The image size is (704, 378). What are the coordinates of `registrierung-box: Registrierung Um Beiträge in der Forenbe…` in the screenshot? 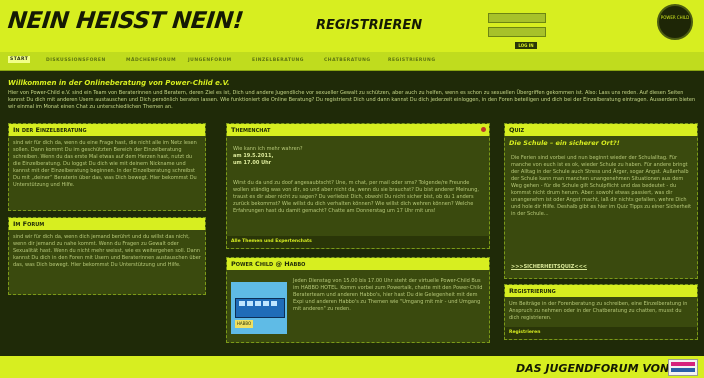 It's located at (601, 312).